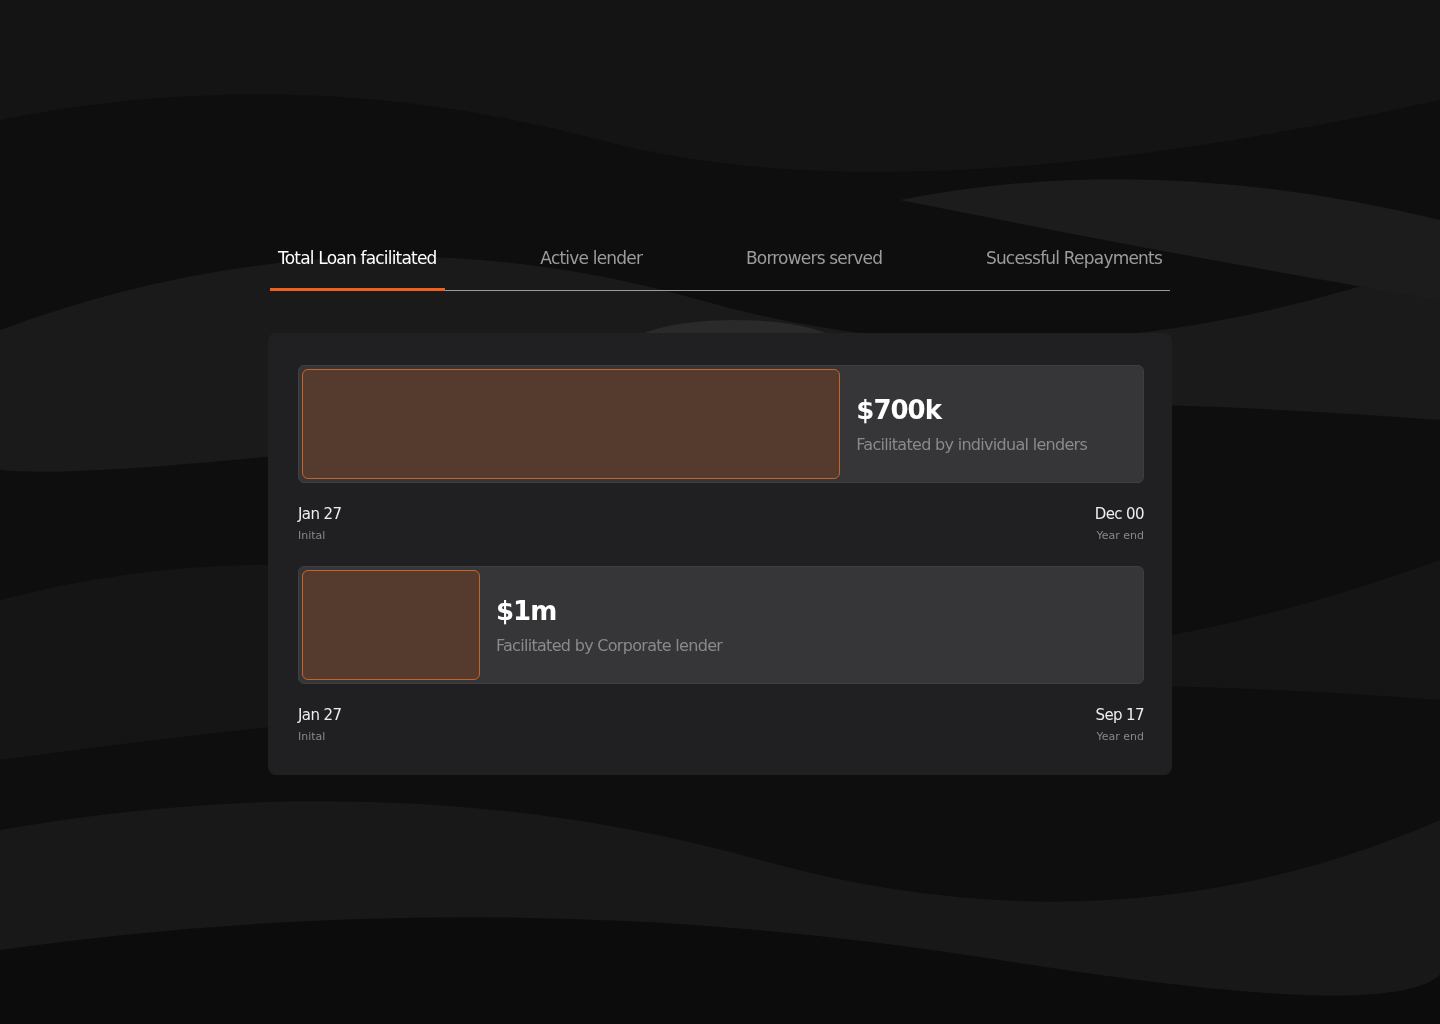 The width and height of the screenshot is (1440, 1024). What do you see at coordinates (1119, 514) in the screenshot?
I see `end-date: Dec 00` at bounding box center [1119, 514].